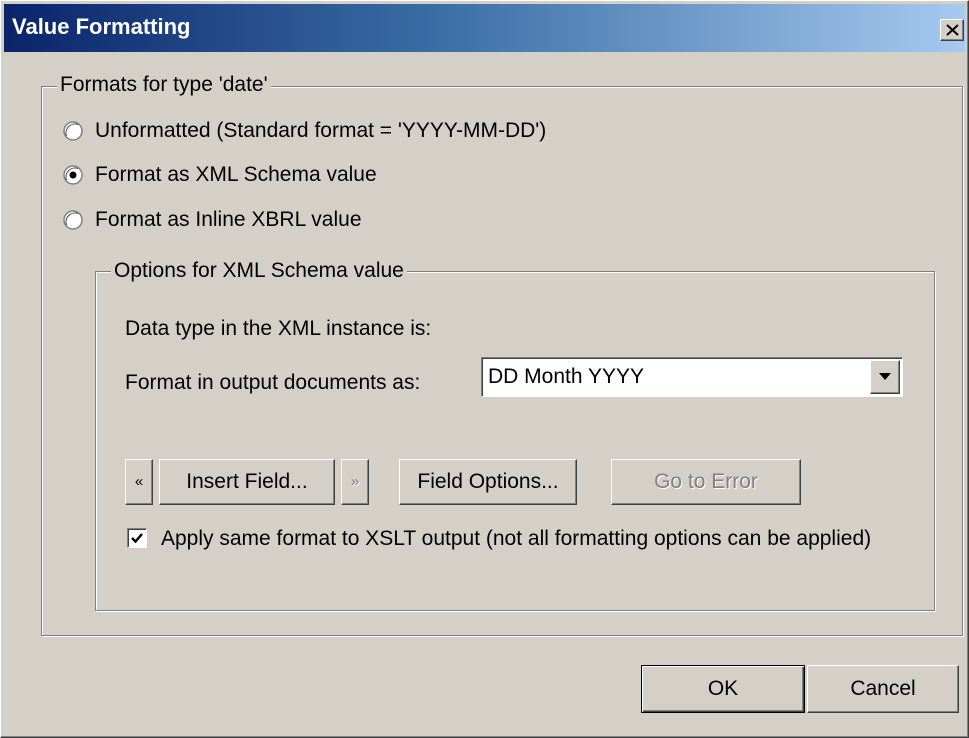 The height and width of the screenshot is (738, 969). I want to click on prev-field-button: «, so click(139, 482).